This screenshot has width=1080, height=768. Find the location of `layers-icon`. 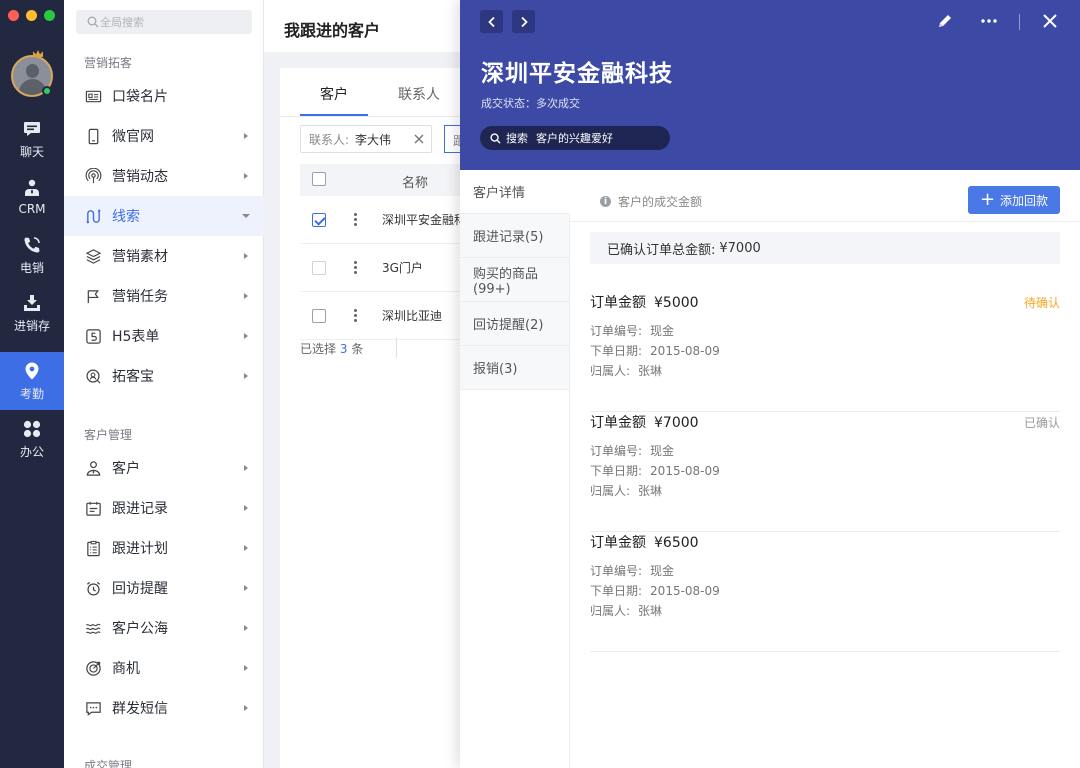

layers-icon is located at coordinates (93, 256).